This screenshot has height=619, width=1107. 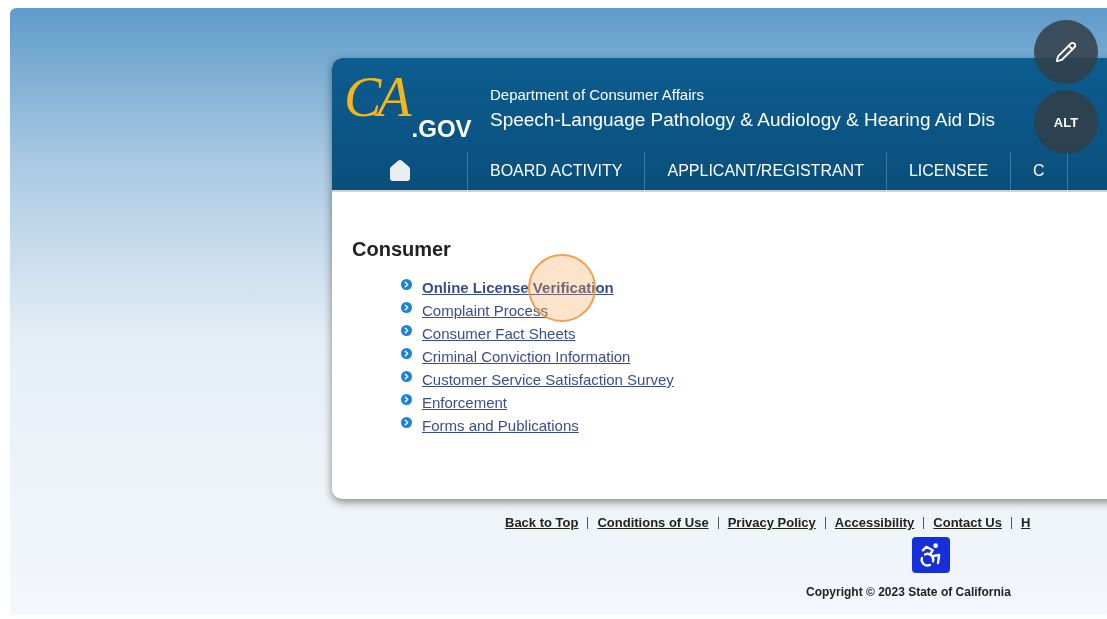 What do you see at coordinates (766, 171) in the screenshot?
I see `nav-item: APPLICANT/REGISTRANT` at bounding box center [766, 171].